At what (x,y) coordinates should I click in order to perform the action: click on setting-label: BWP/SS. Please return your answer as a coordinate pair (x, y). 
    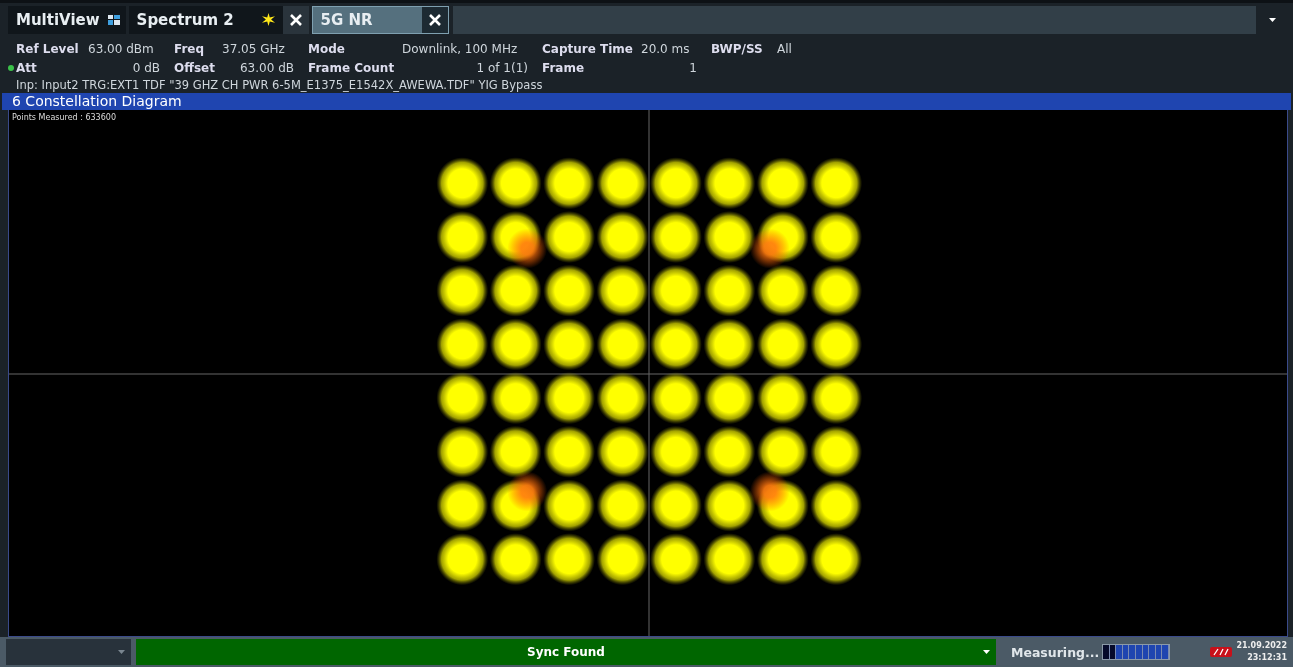
    Looking at the image, I should click on (737, 48).